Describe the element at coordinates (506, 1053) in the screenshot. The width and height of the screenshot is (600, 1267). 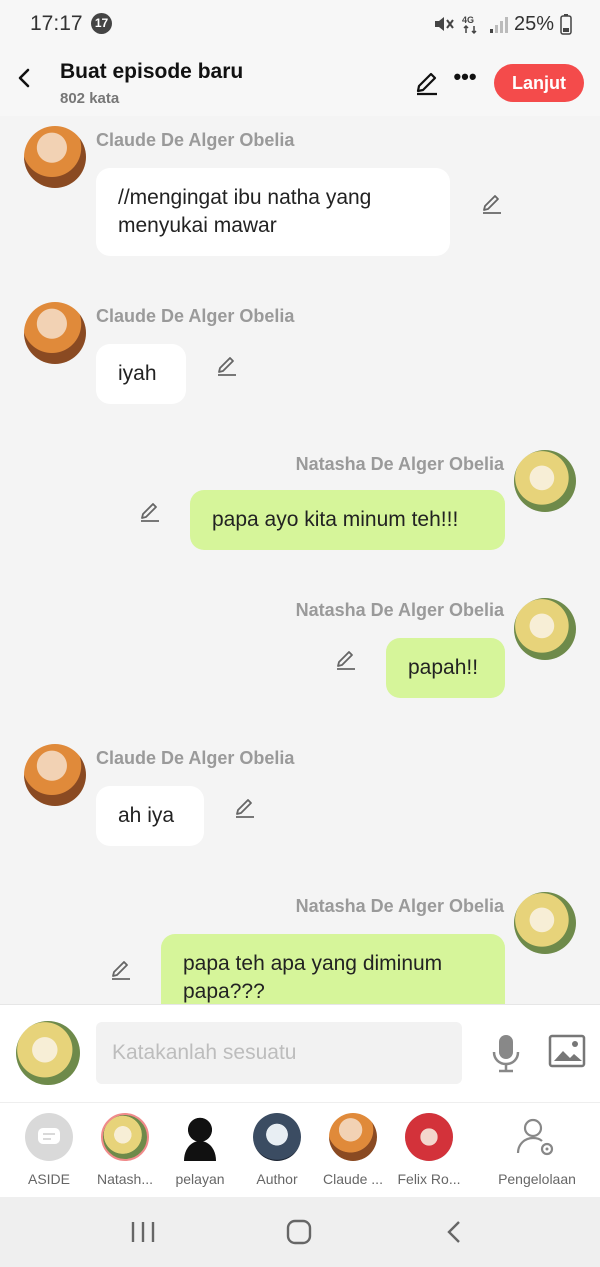
I see `microphone-icon` at that location.